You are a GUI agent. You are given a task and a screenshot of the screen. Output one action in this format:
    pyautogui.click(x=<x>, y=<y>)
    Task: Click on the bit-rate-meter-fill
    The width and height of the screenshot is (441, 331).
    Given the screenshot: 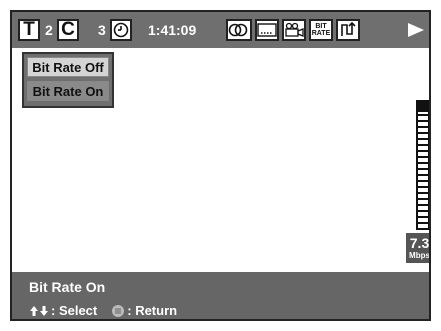 What is the action you would take?
    pyautogui.click(x=423, y=170)
    